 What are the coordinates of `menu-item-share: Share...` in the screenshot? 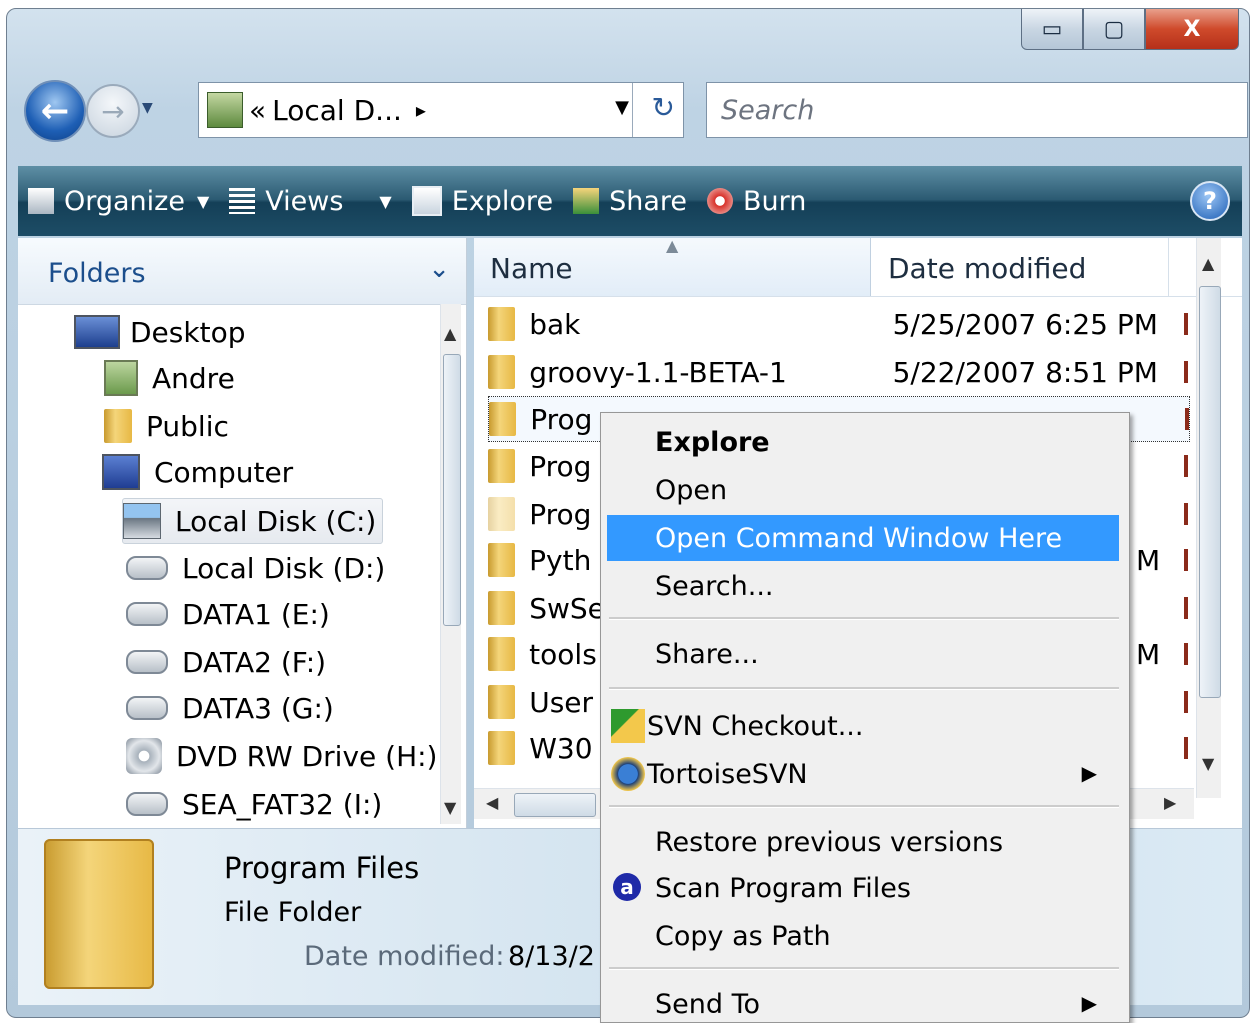 It's located at (863, 654).